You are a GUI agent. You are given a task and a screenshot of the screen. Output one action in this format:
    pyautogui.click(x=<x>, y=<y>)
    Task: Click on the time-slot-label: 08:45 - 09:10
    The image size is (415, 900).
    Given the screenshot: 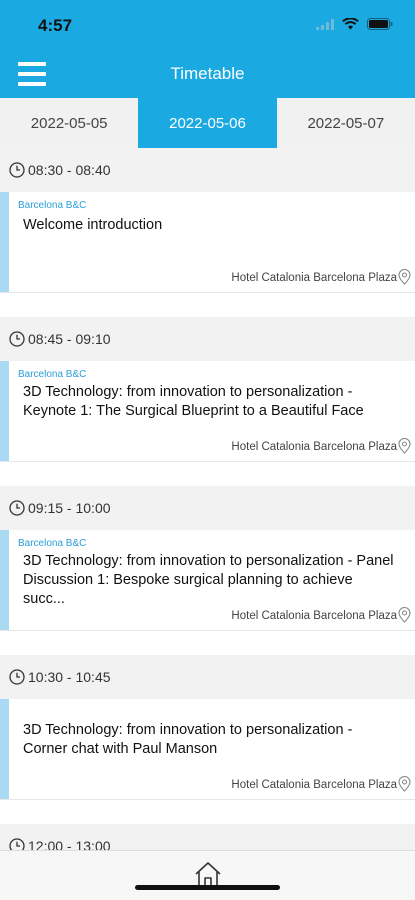 What is the action you would take?
    pyautogui.click(x=69, y=339)
    